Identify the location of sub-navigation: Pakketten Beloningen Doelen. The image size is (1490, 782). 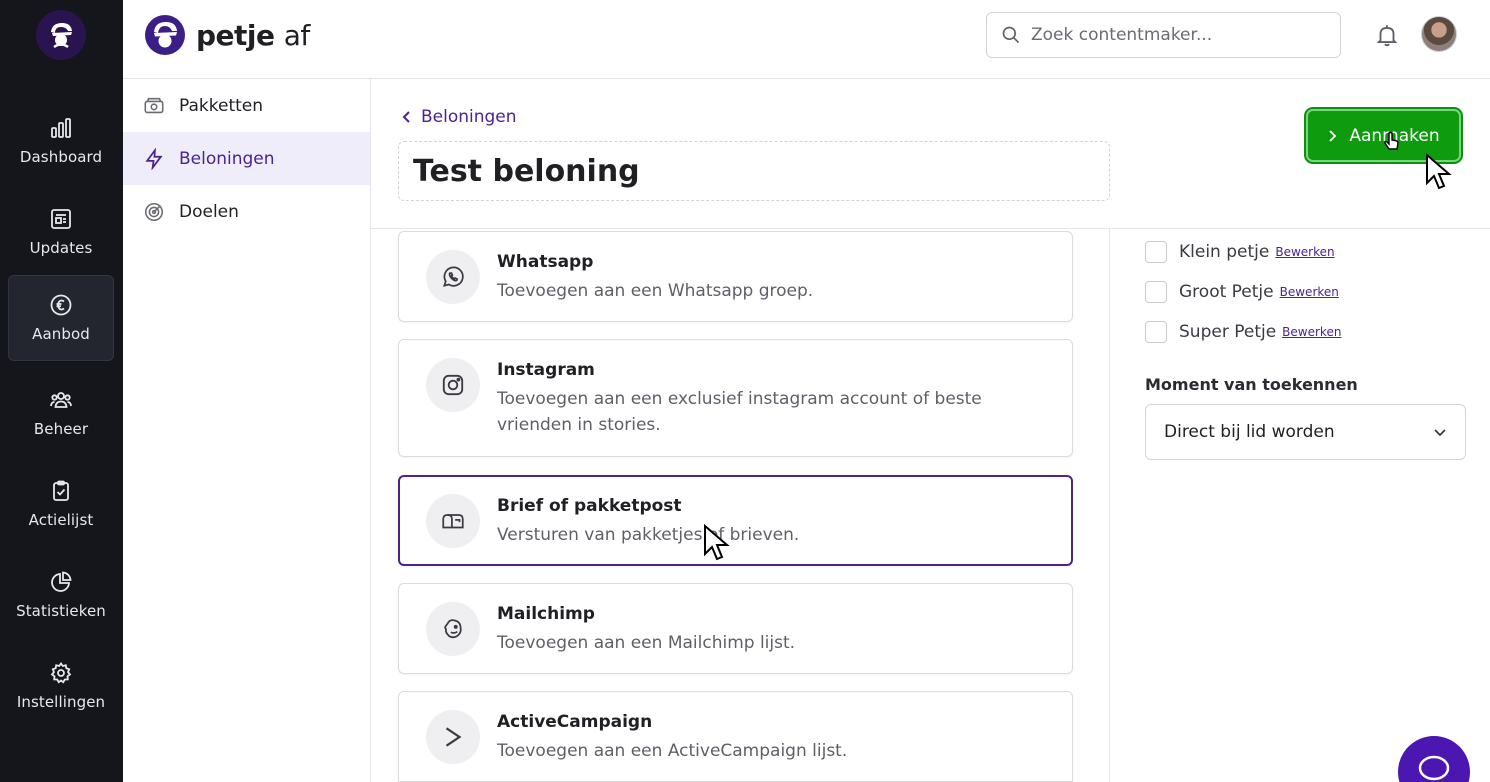
(247, 430).